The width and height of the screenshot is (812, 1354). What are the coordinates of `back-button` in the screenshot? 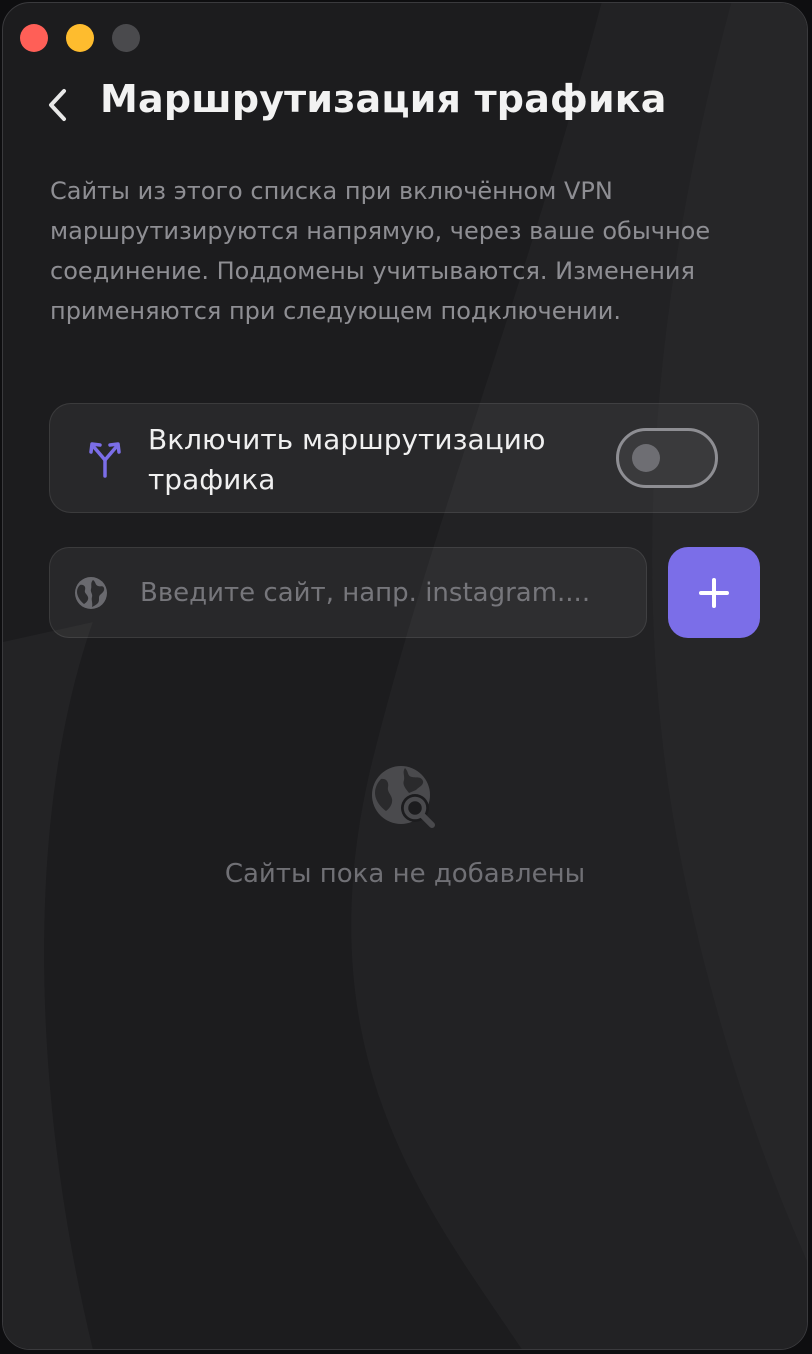 It's located at (57, 105).